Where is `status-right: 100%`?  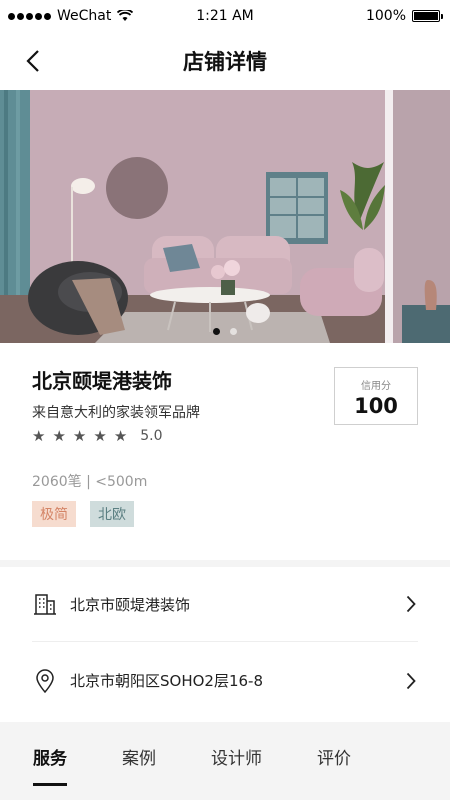 status-right: 100% is located at coordinates (404, 16).